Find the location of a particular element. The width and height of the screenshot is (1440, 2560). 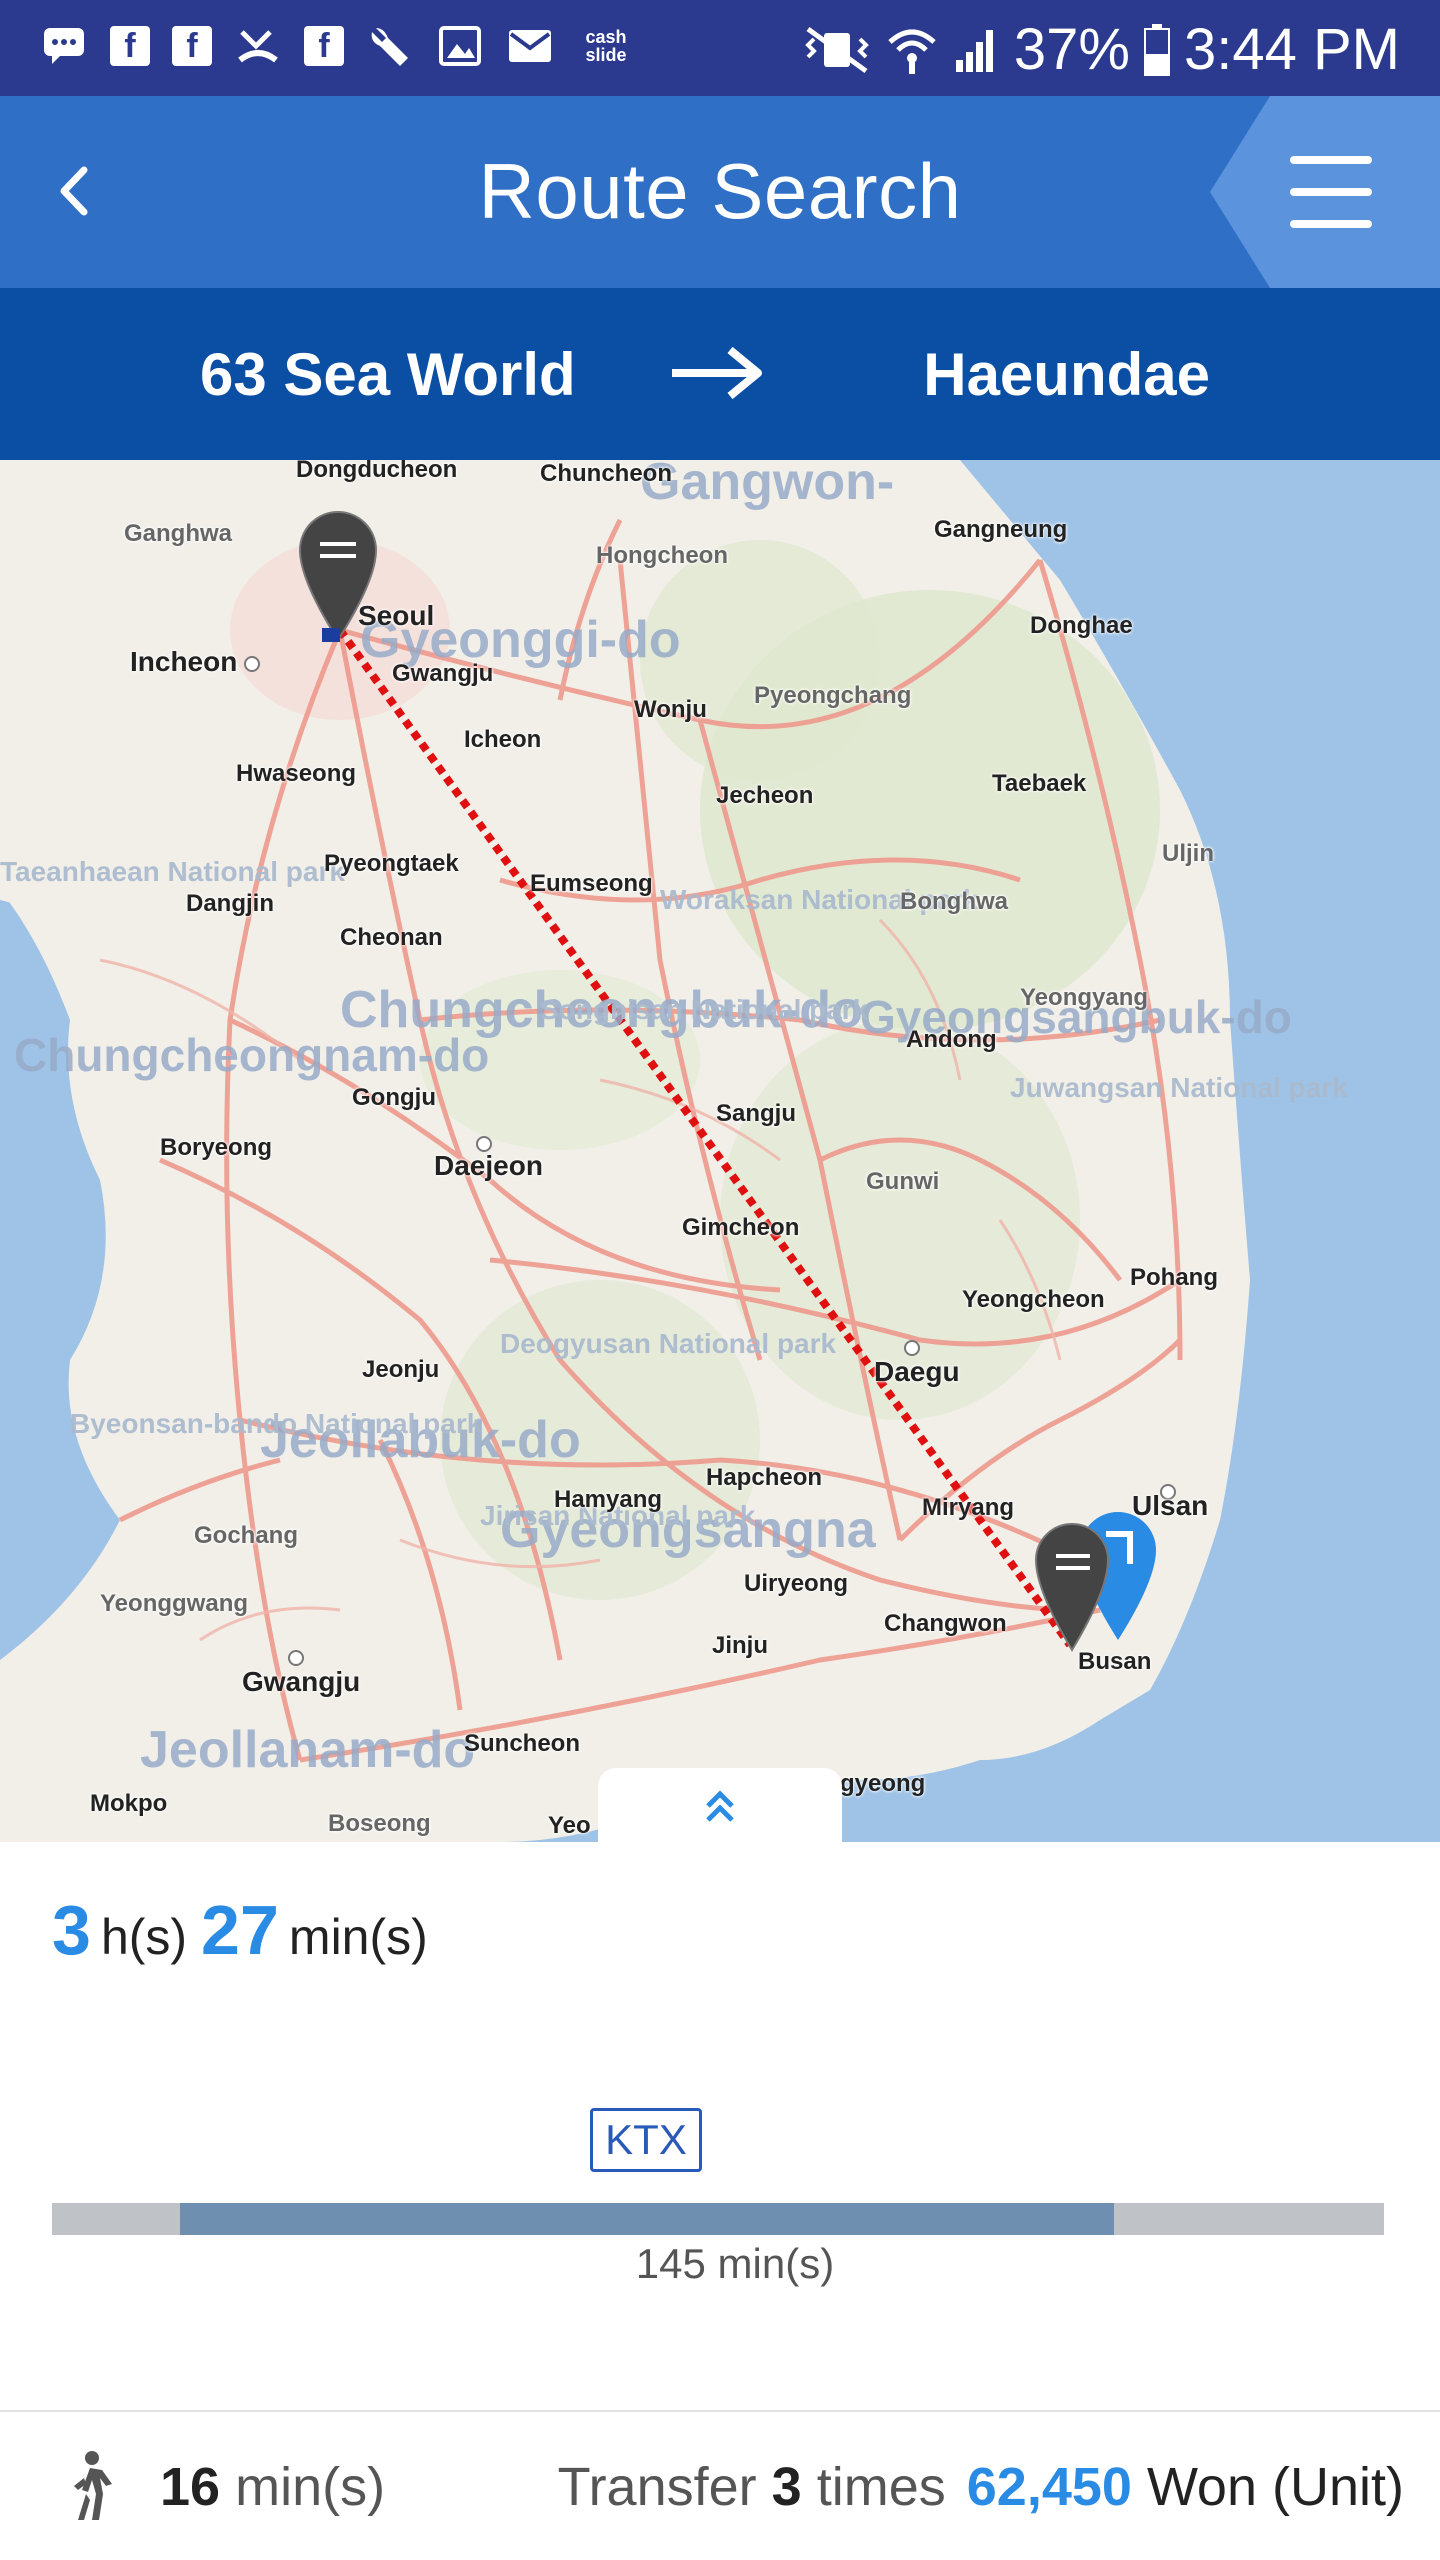

image-icon is located at coordinates (460, 46).